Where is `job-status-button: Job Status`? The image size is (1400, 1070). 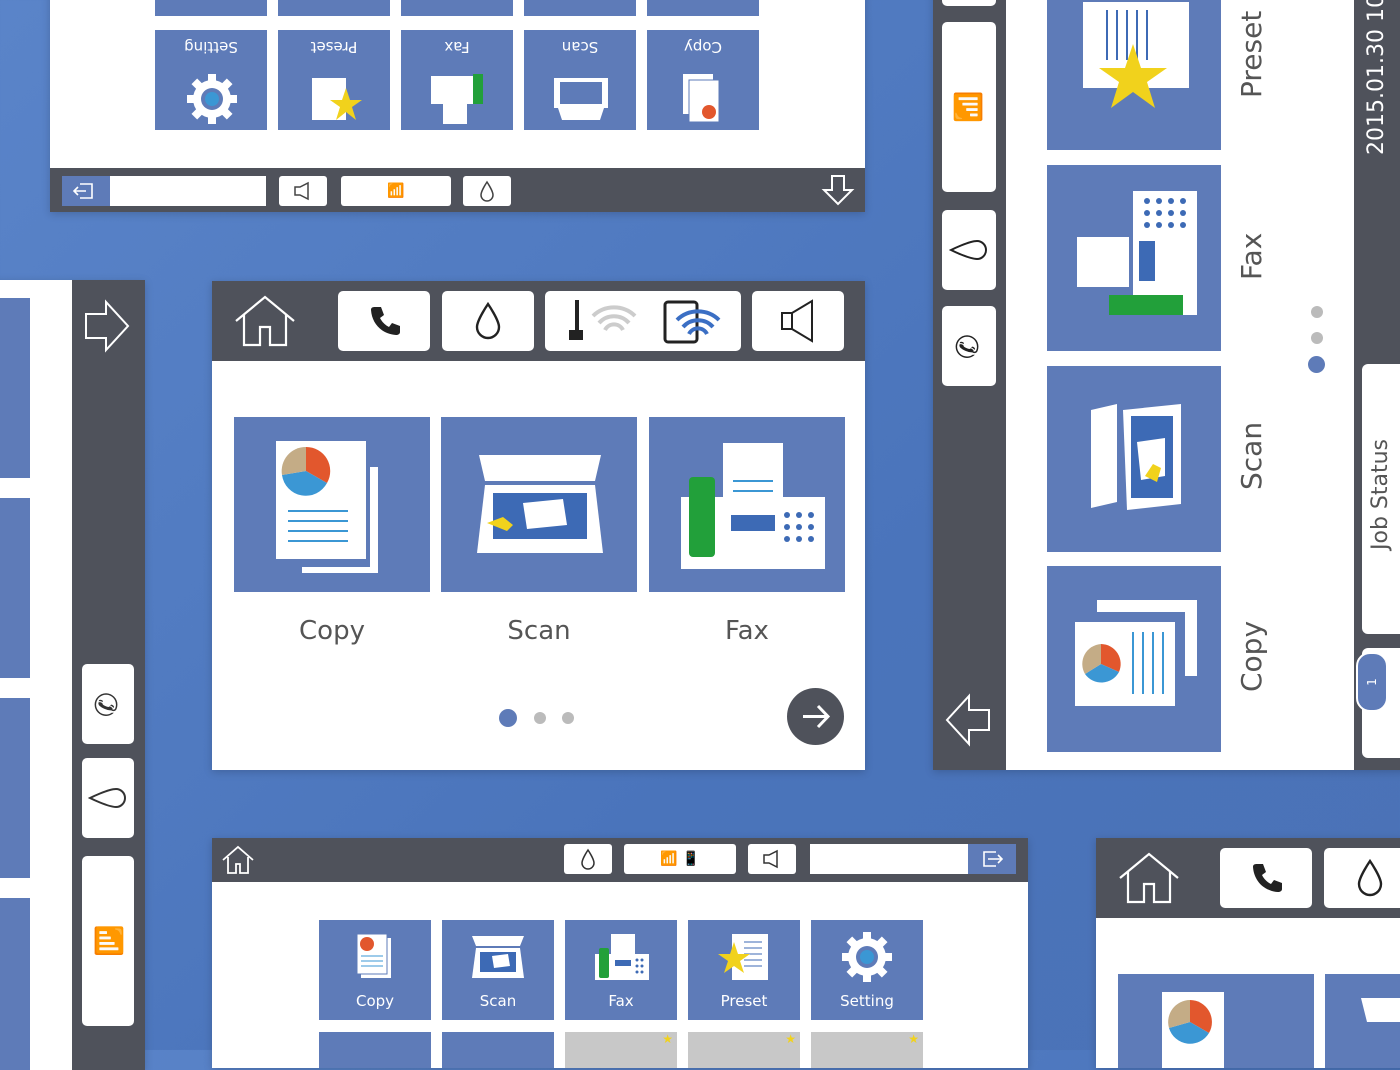 job-status-button: Job Status is located at coordinates (1381, 499).